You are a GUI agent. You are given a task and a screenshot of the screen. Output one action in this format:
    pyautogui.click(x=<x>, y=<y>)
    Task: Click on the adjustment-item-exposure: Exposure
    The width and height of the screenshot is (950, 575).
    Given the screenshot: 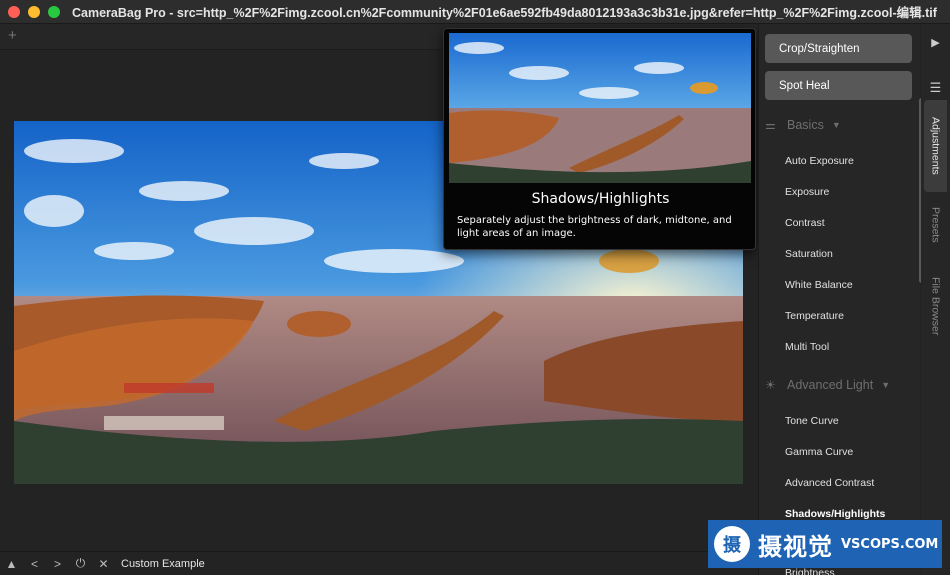 What is the action you would take?
    pyautogui.click(x=807, y=192)
    